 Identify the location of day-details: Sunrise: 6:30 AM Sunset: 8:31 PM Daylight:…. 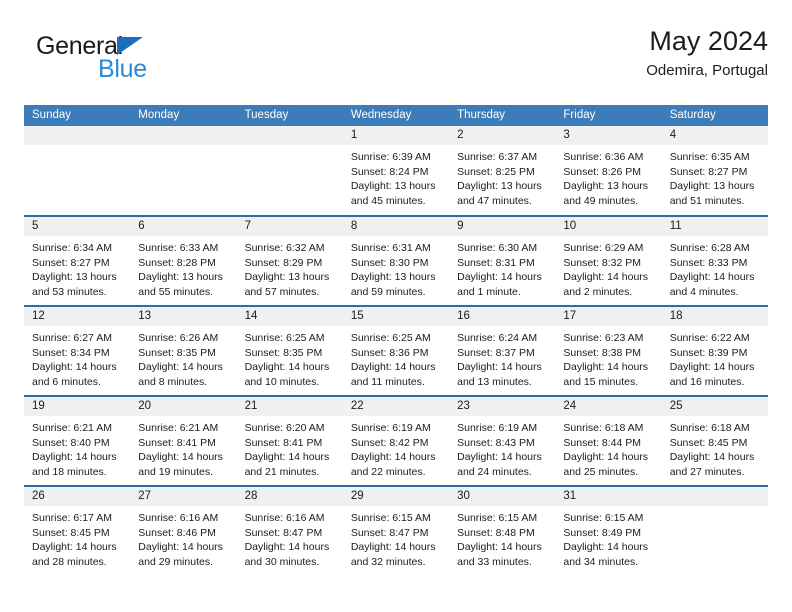
(502, 267).